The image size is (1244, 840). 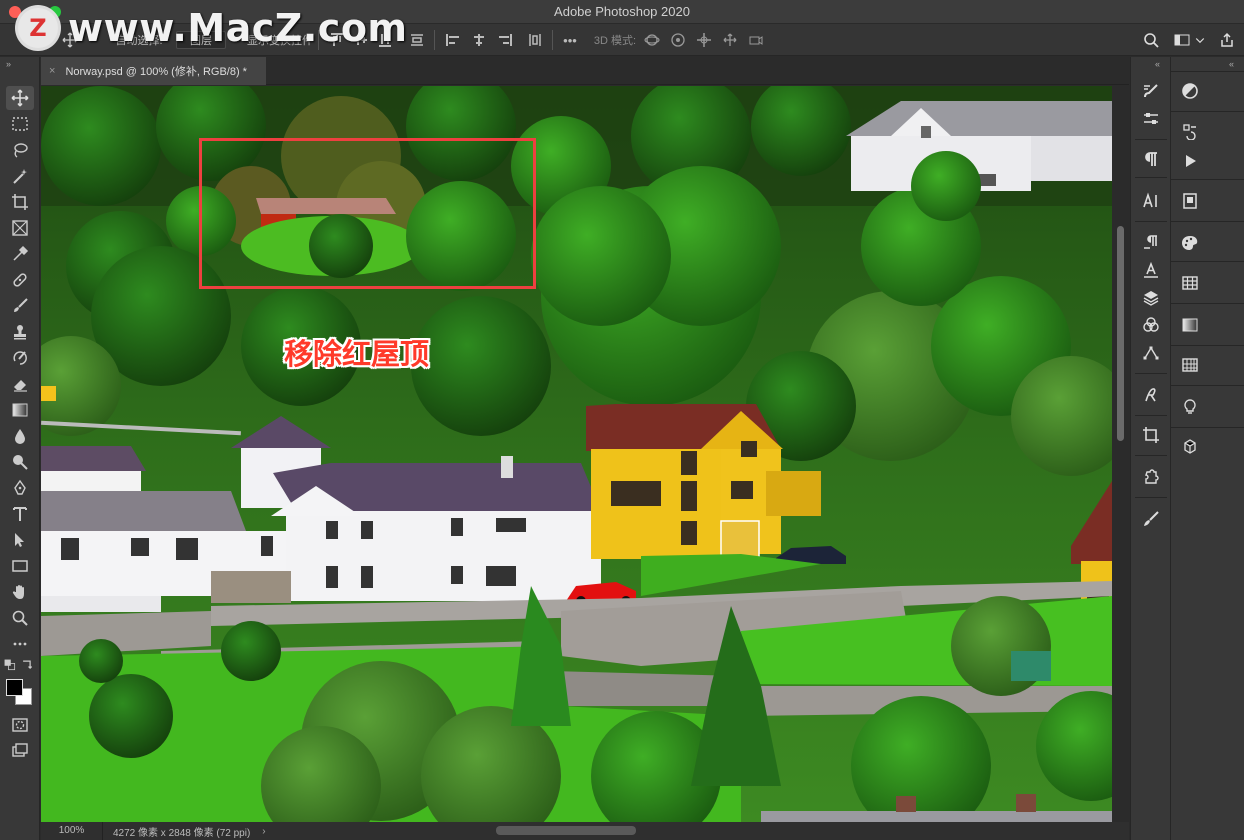 I want to click on 3d-orbit-icon, so click(x=652, y=40).